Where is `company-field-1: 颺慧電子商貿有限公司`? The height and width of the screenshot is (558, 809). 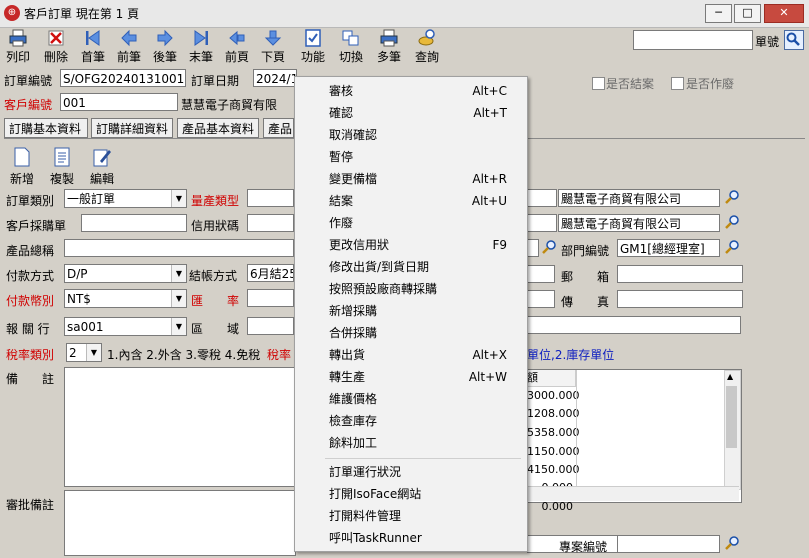 company-field-1: 颺慧電子商貿有限公司 is located at coordinates (639, 198).